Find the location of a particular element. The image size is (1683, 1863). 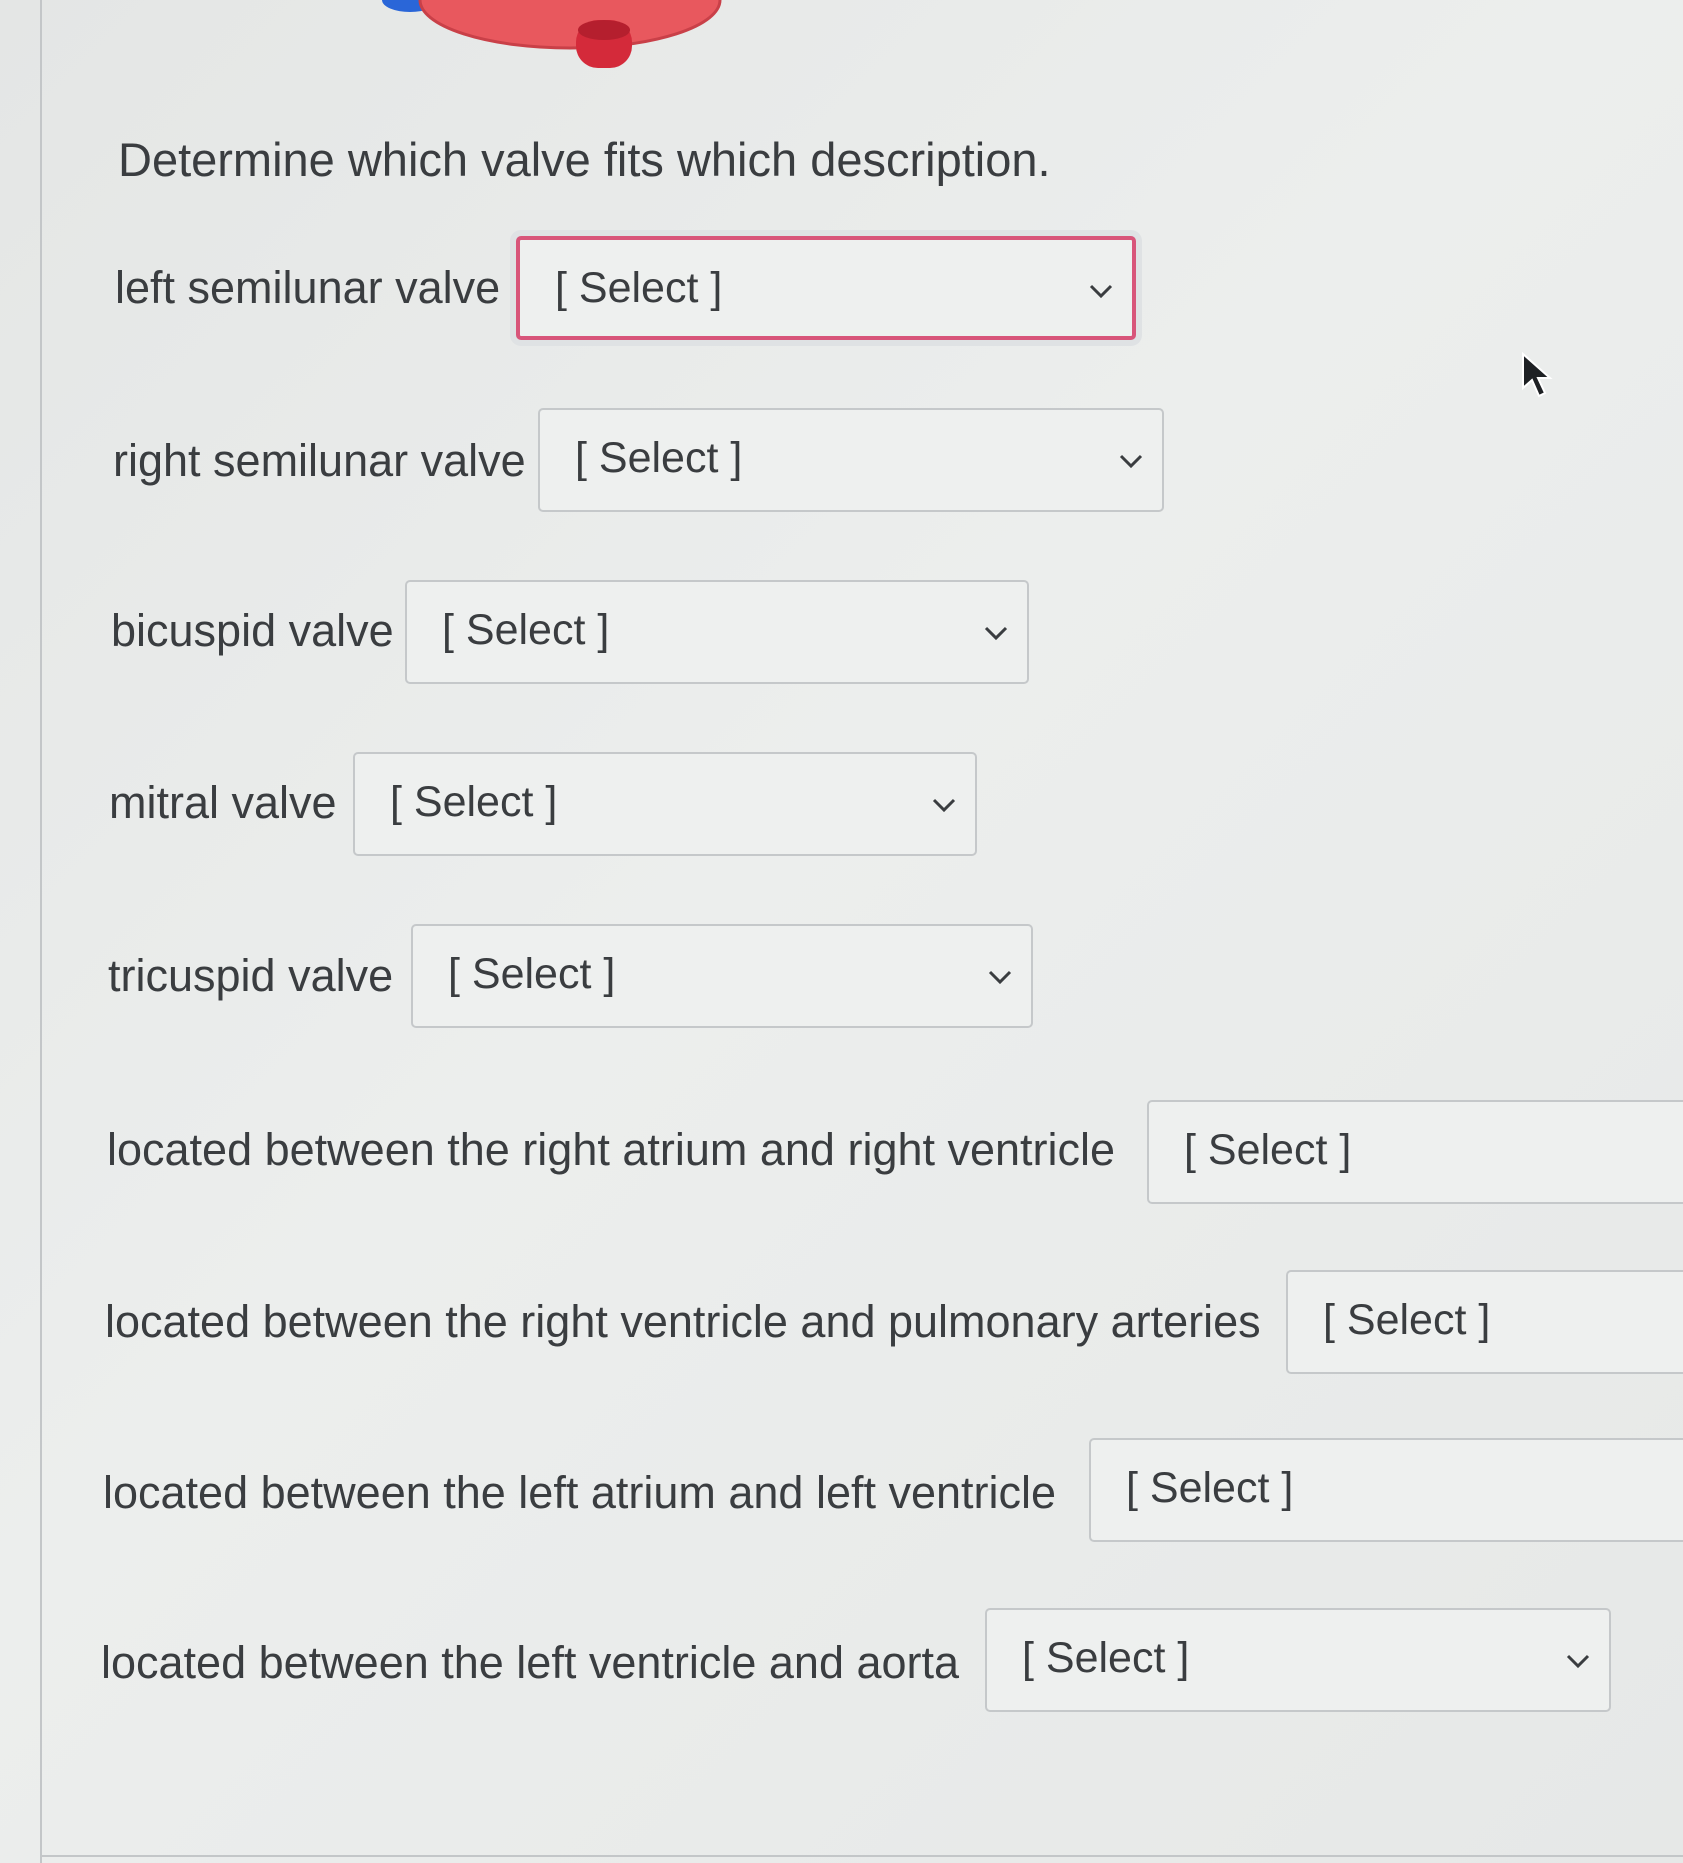

select-left-atrium-left-ventricle: [ Select ] is located at coordinates (1386, 1490).